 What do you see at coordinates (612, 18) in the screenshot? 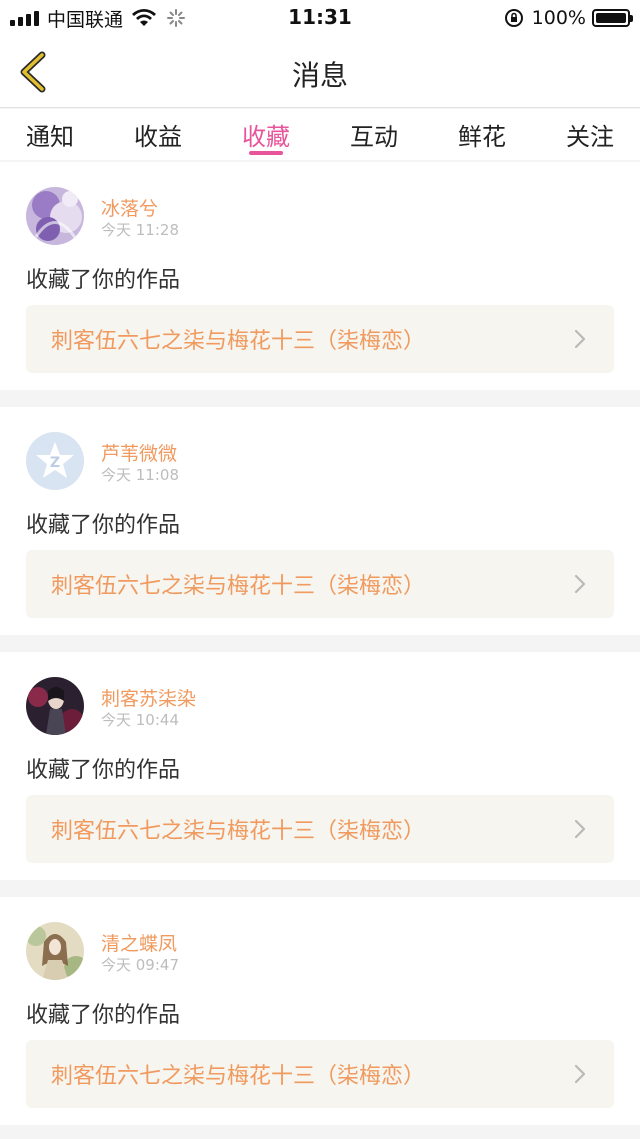
I see `battery-icon` at bounding box center [612, 18].